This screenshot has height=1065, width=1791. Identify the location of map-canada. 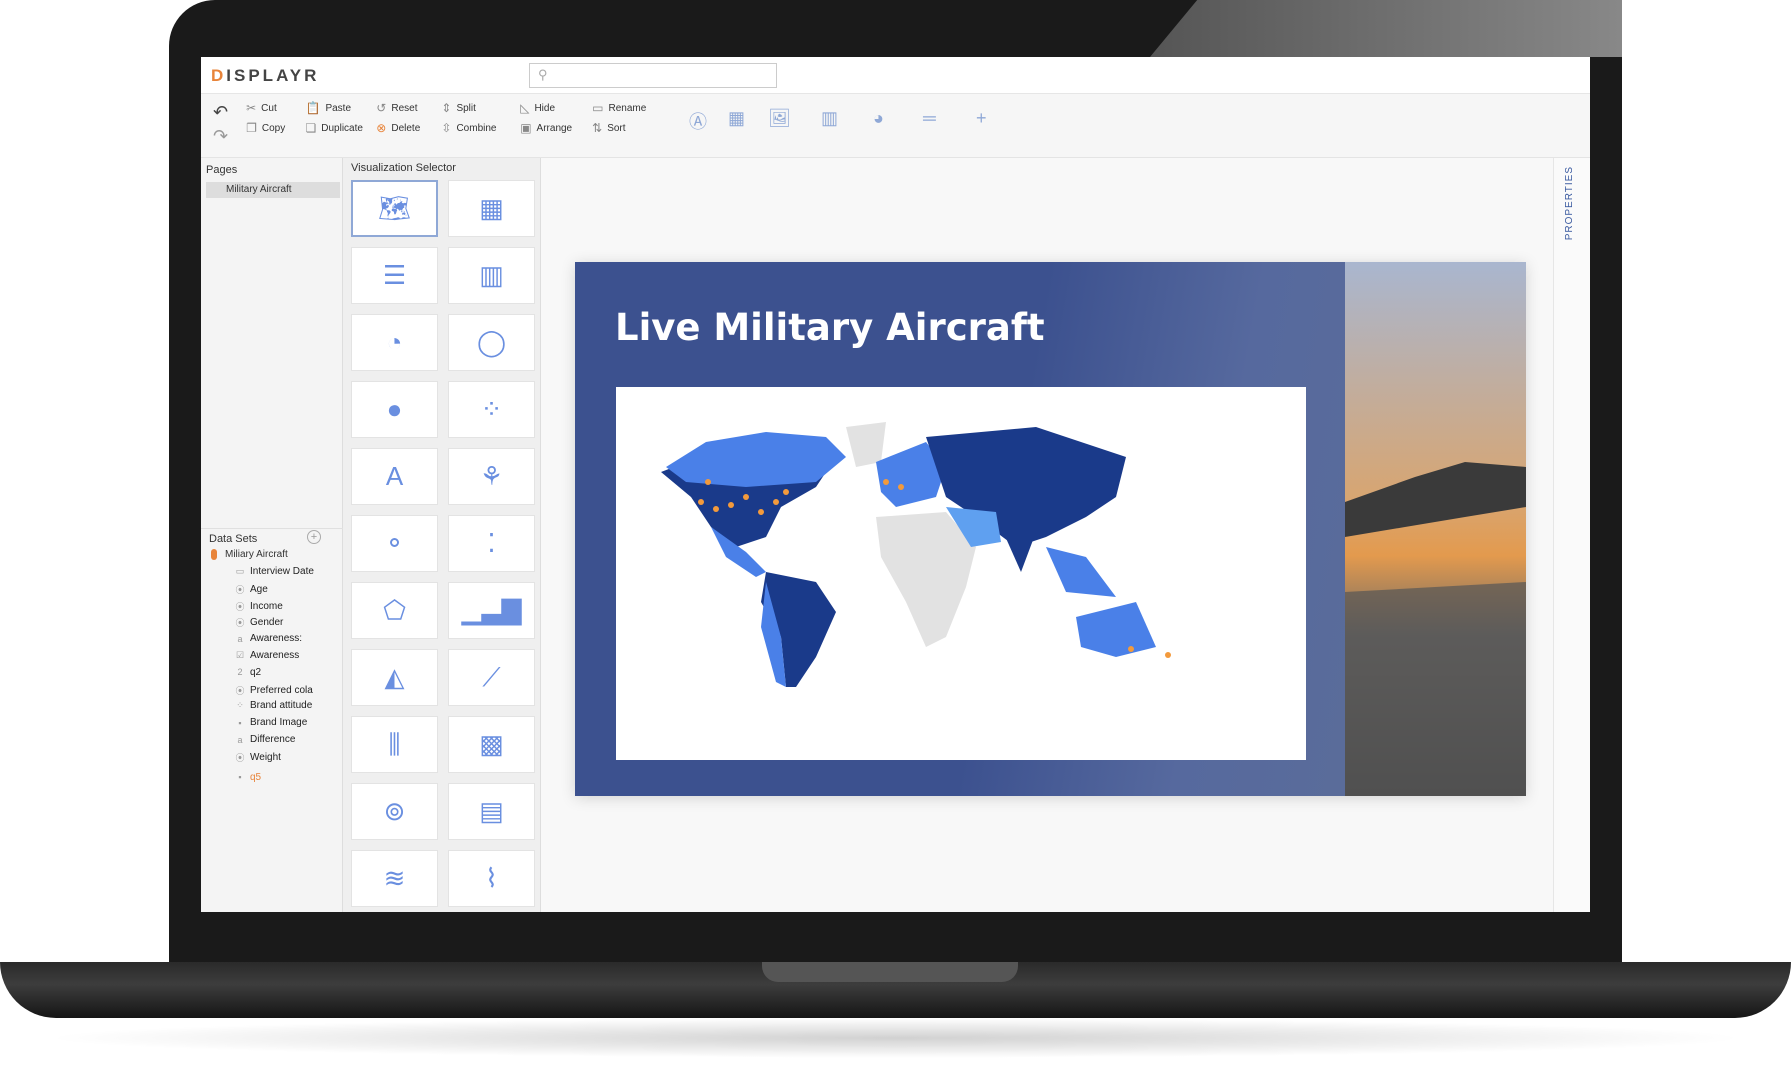
(756, 459).